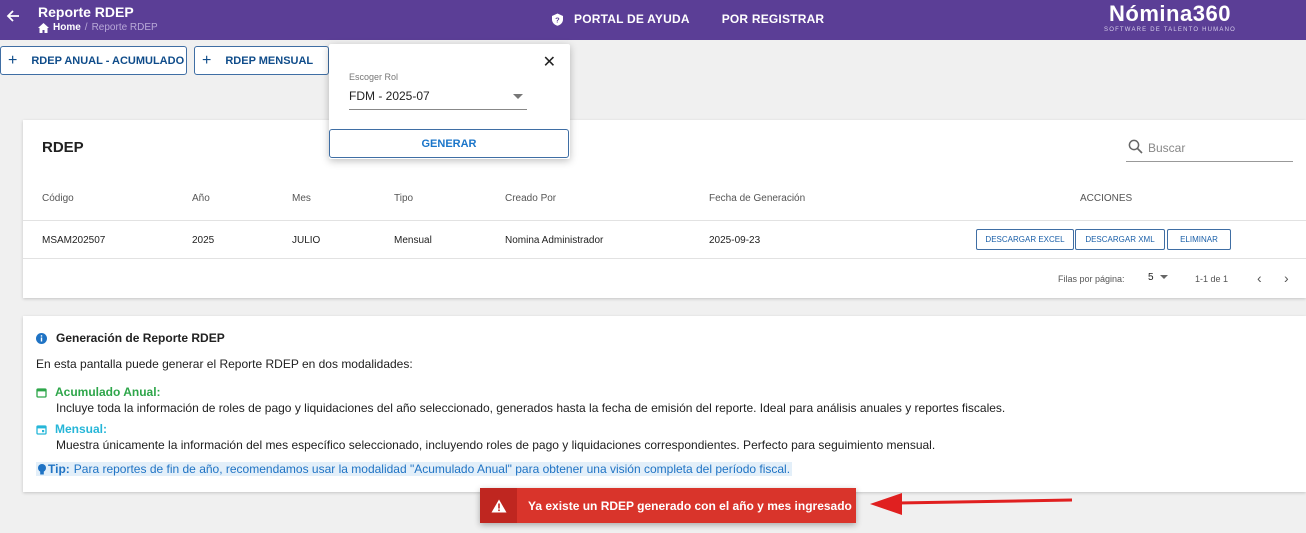 This screenshot has width=1306, height=533. I want to click on role-select-value: FDM - 2025-07, so click(389, 96).